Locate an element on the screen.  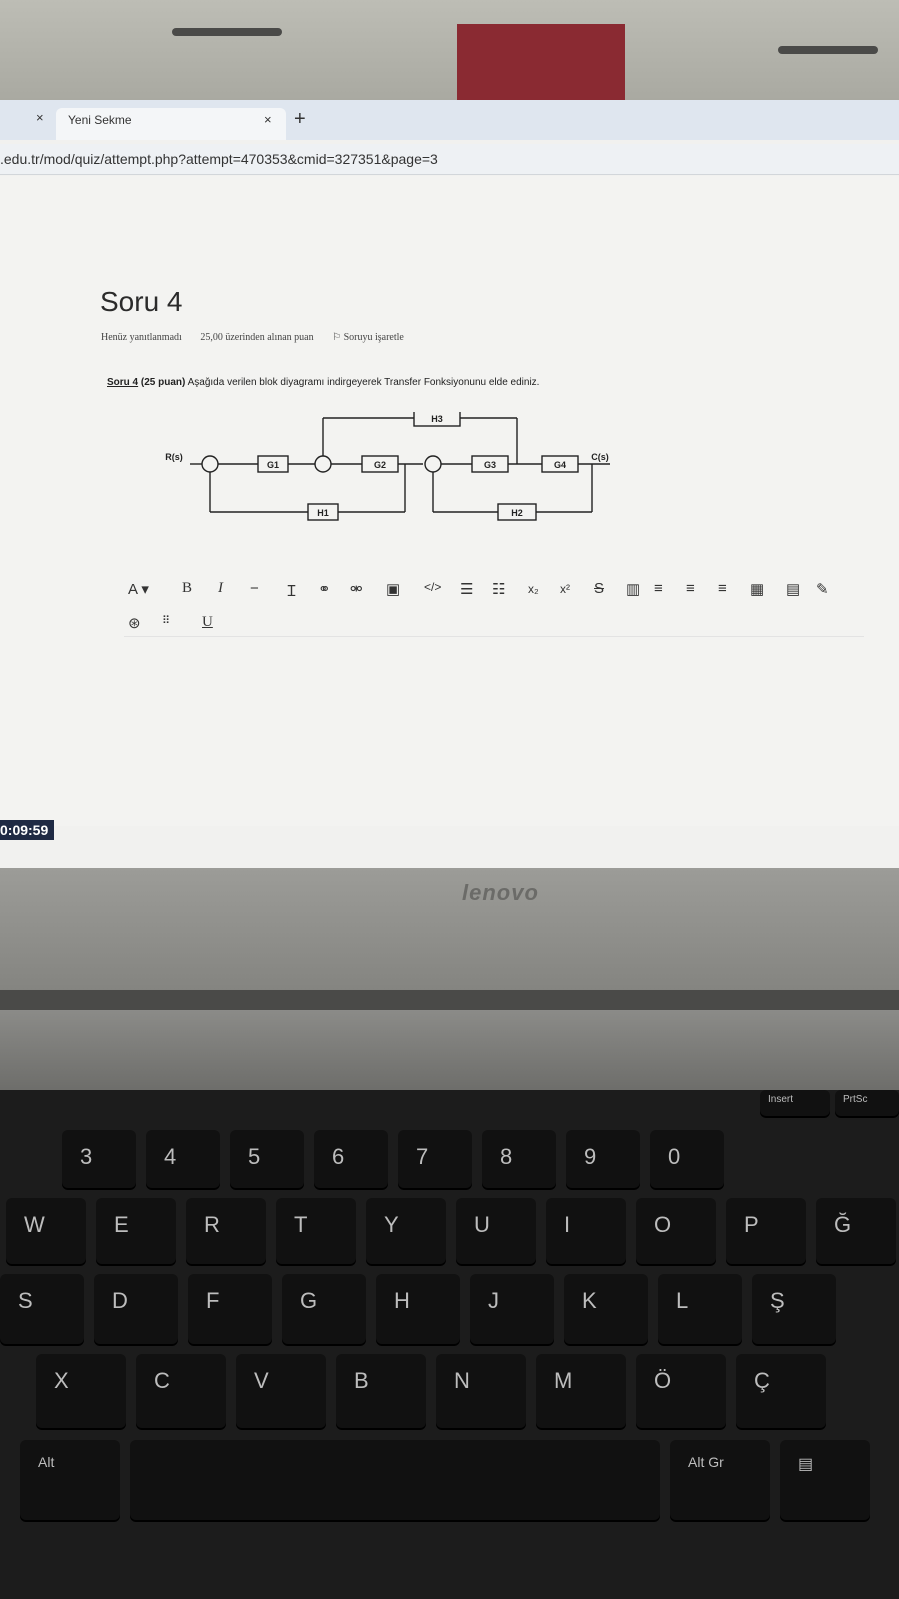
italic-button: I is located at coordinates (220, 588).